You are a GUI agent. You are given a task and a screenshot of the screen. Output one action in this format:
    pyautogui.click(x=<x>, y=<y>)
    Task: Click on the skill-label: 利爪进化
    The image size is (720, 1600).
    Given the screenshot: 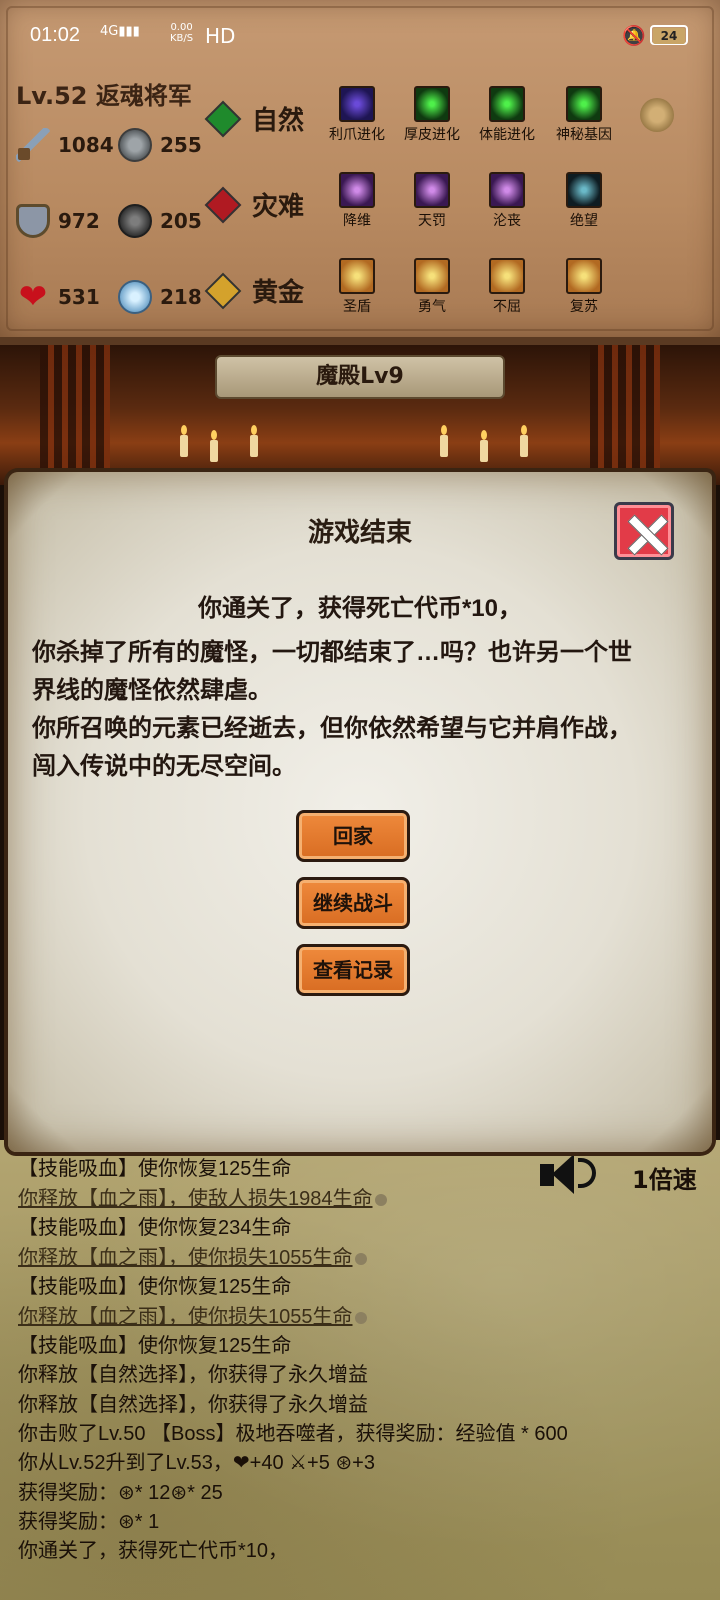 What is the action you would take?
    pyautogui.click(x=357, y=135)
    